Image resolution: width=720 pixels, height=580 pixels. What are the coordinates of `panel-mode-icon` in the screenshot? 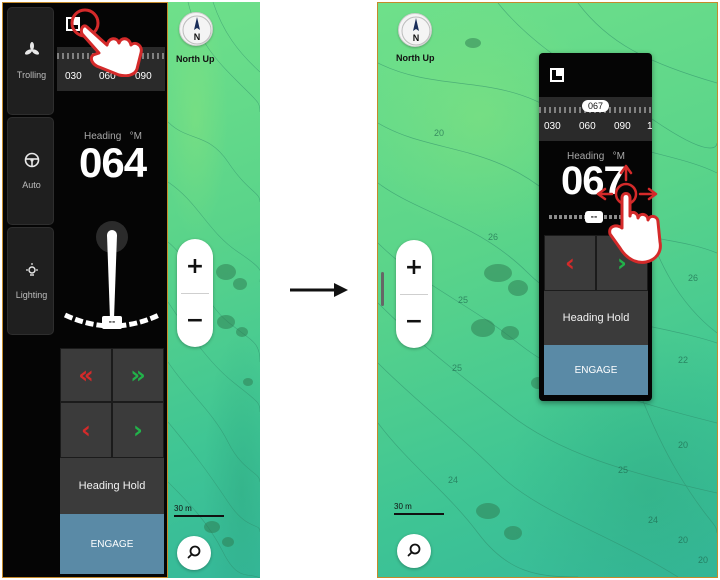 It's located at (557, 75).